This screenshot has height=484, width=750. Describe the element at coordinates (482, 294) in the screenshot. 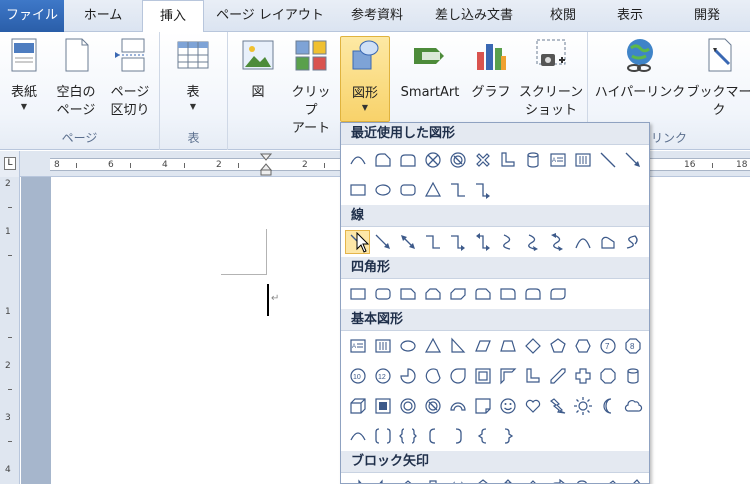

I see `snip-round-shape-icon` at that location.